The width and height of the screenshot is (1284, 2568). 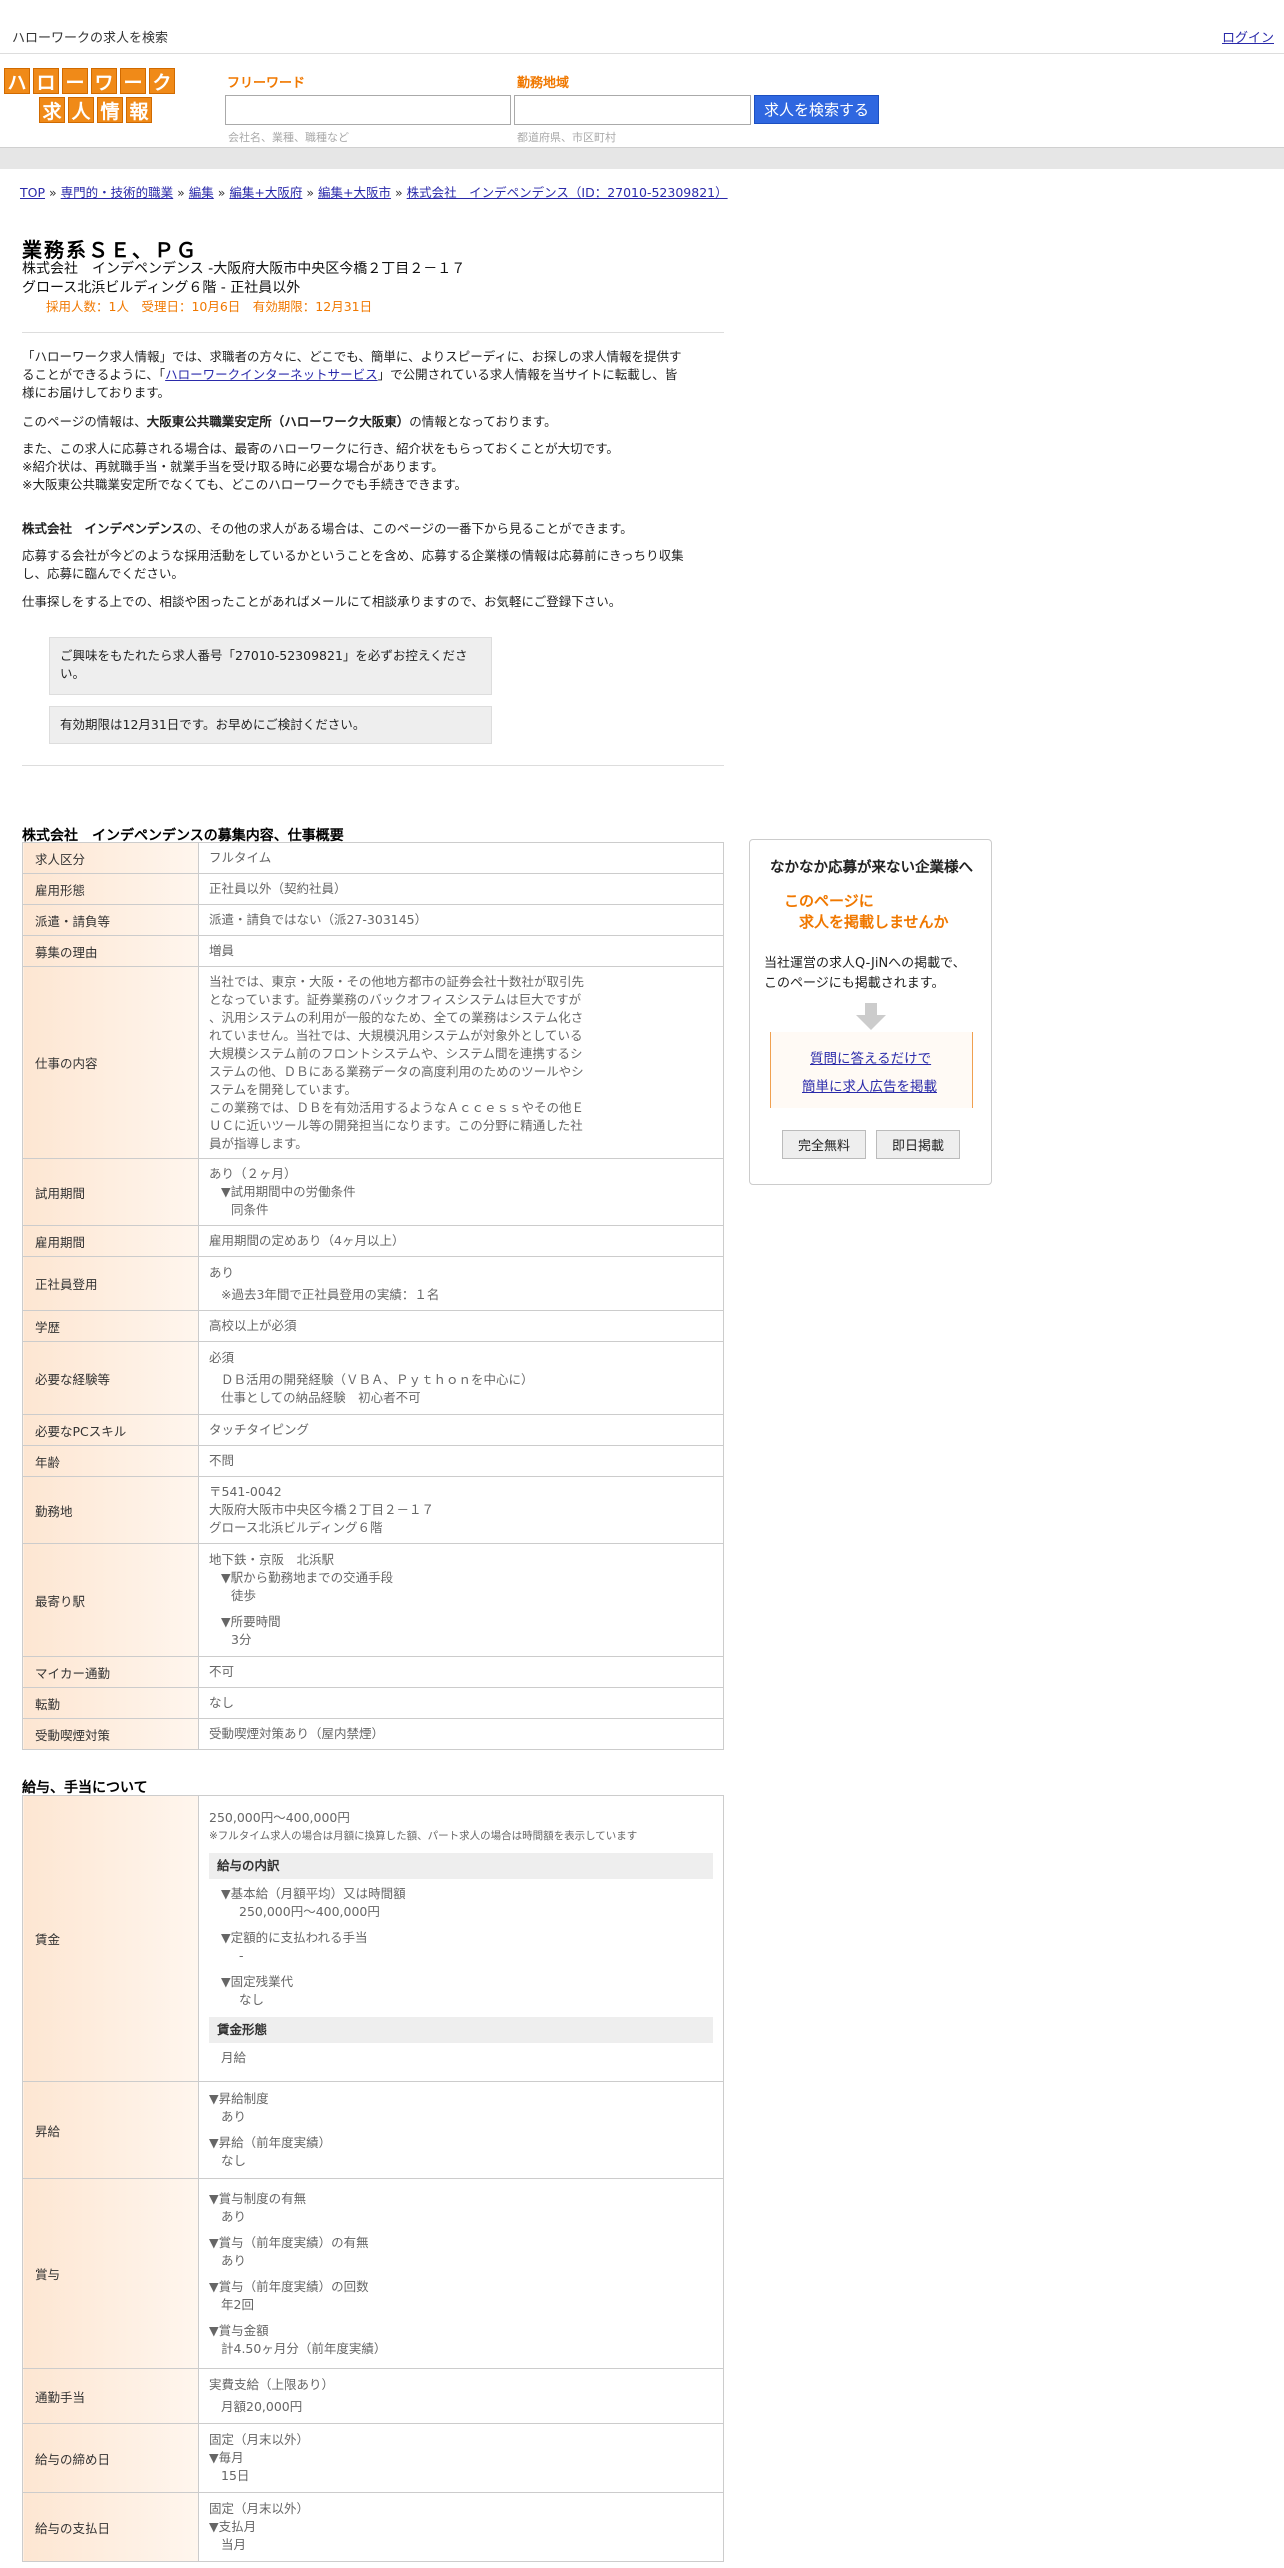 What do you see at coordinates (322, 1509) in the screenshot?
I see `value-line: 大阪府大阪市中央区今橋２丁目２－１７` at bounding box center [322, 1509].